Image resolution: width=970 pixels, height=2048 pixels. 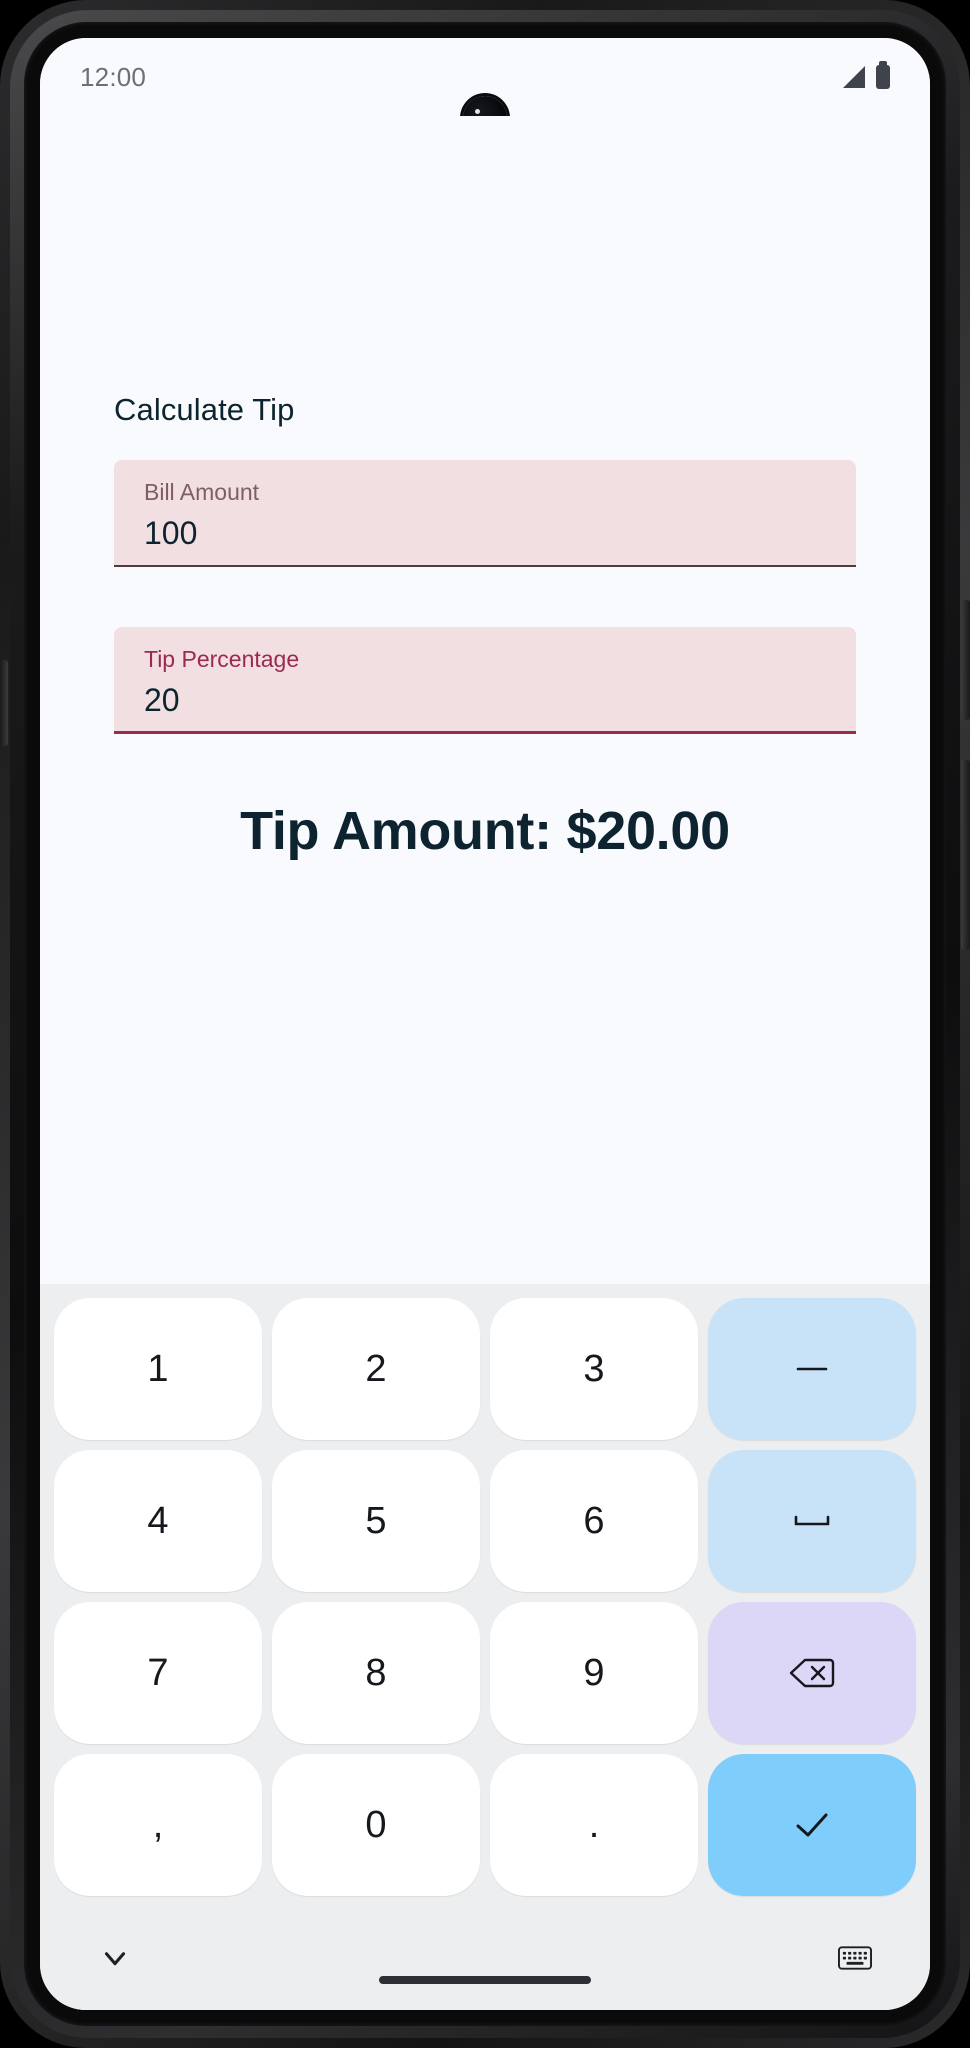 What do you see at coordinates (855, 1958) in the screenshot?
I see `keyboard-icon` at bounding box center [855, 1958].